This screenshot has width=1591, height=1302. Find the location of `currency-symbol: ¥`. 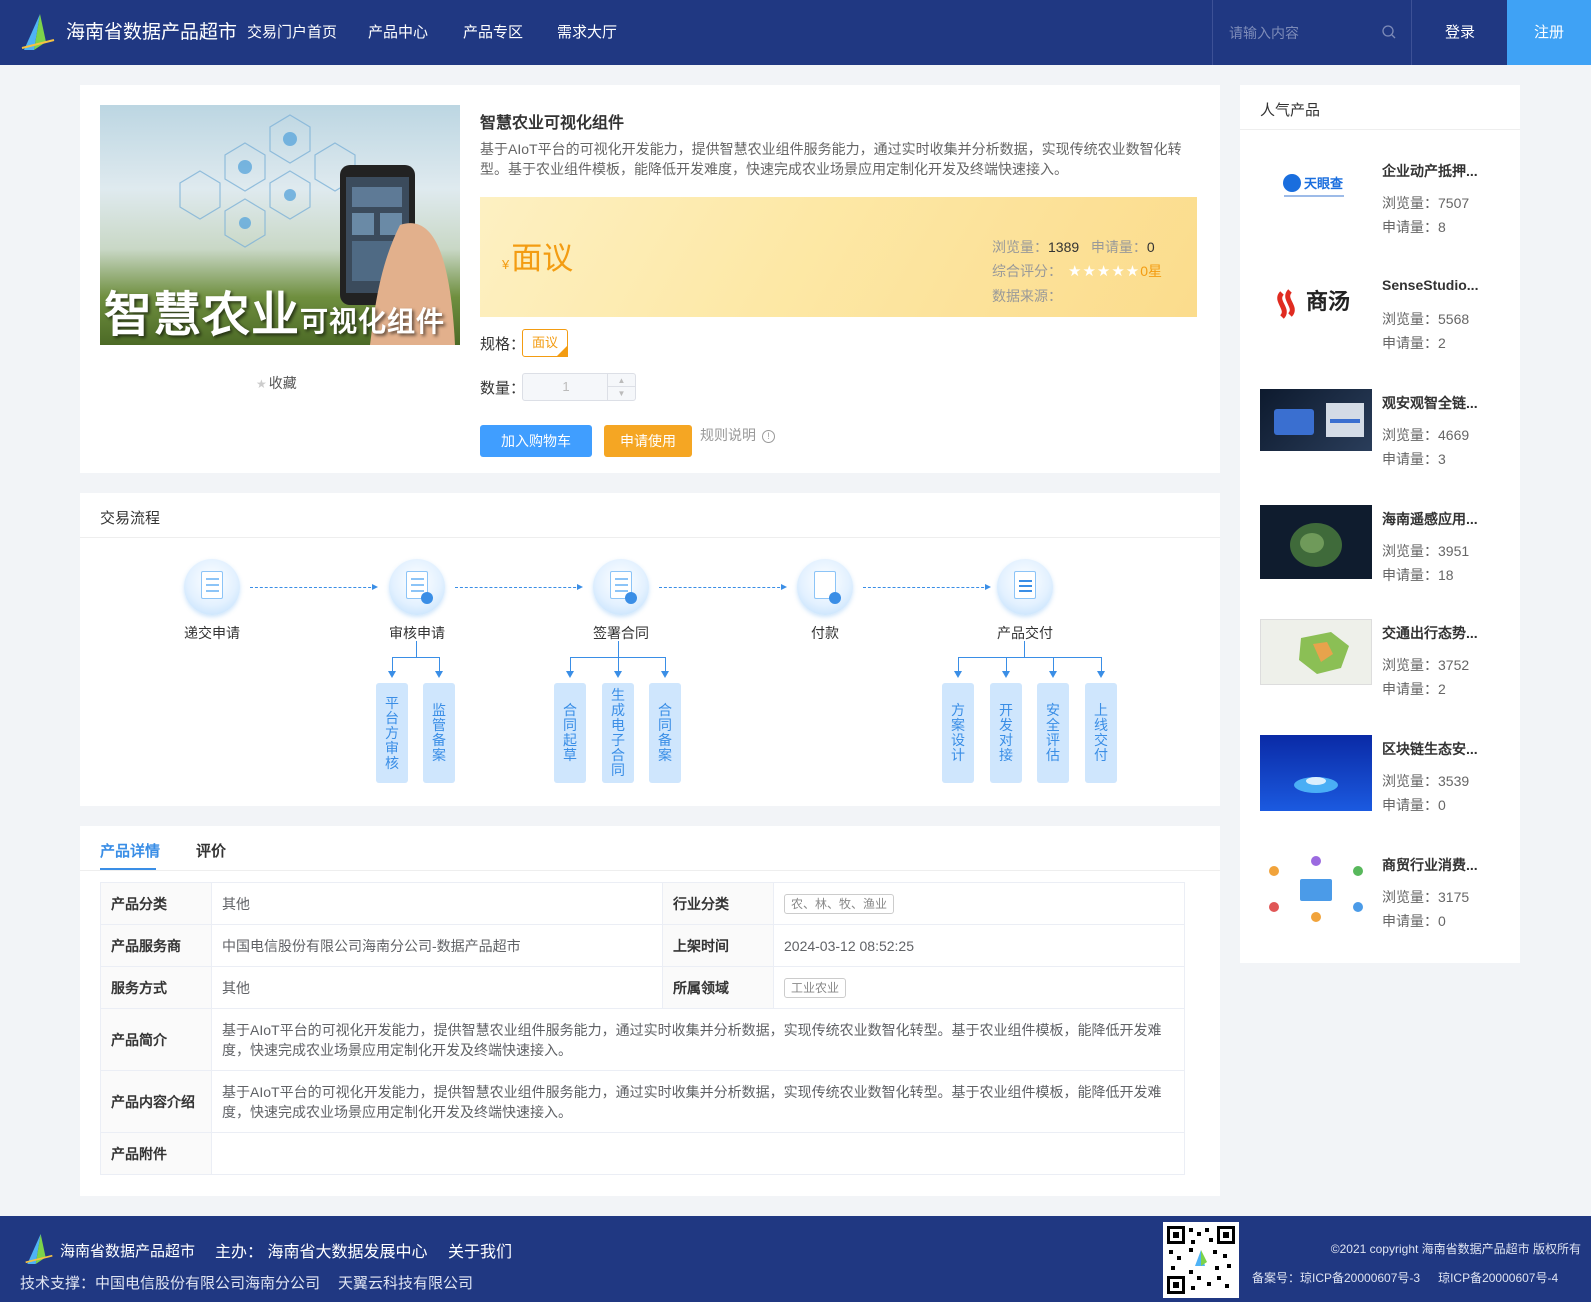

currency-symbol: ¥ is located at coordinates (506, 264).